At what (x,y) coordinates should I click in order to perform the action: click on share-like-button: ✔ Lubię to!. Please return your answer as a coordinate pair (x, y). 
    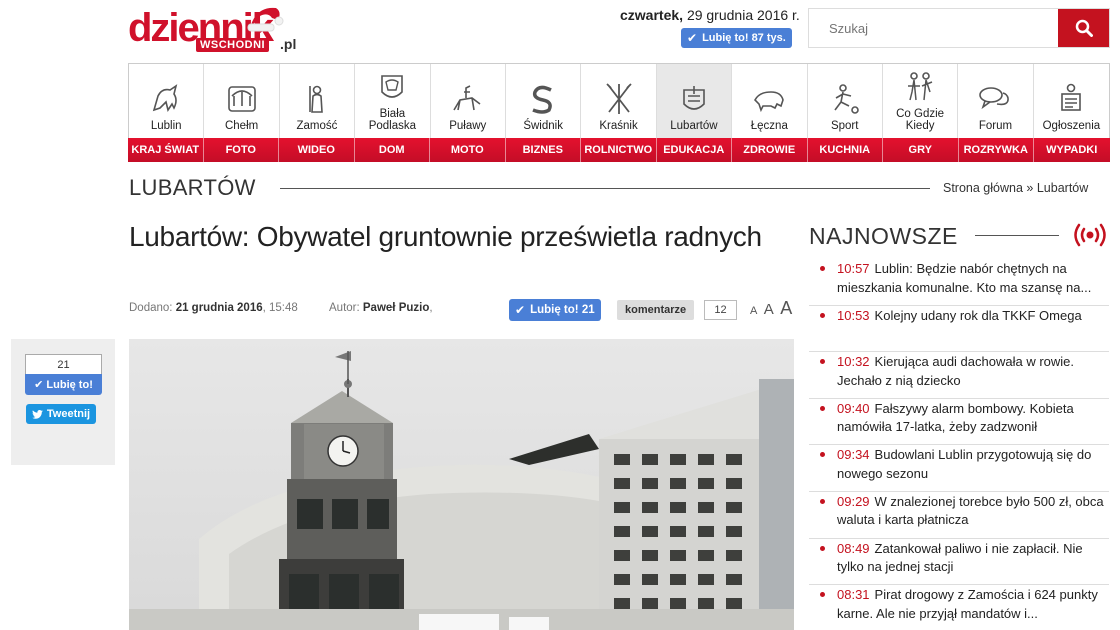
    Looking at the image, I should click on (63, 384).